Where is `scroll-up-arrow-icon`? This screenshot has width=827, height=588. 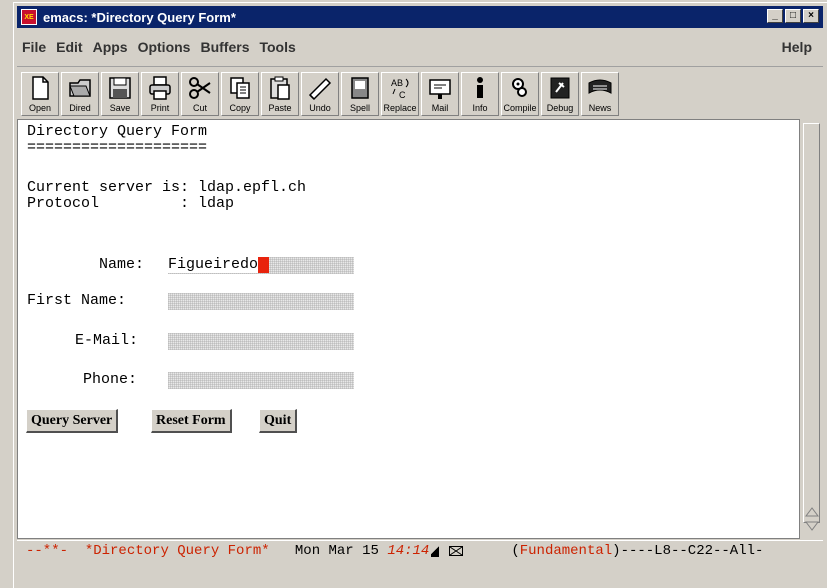
scroll-up-arrow-icon is located at coordinates (812, 512).